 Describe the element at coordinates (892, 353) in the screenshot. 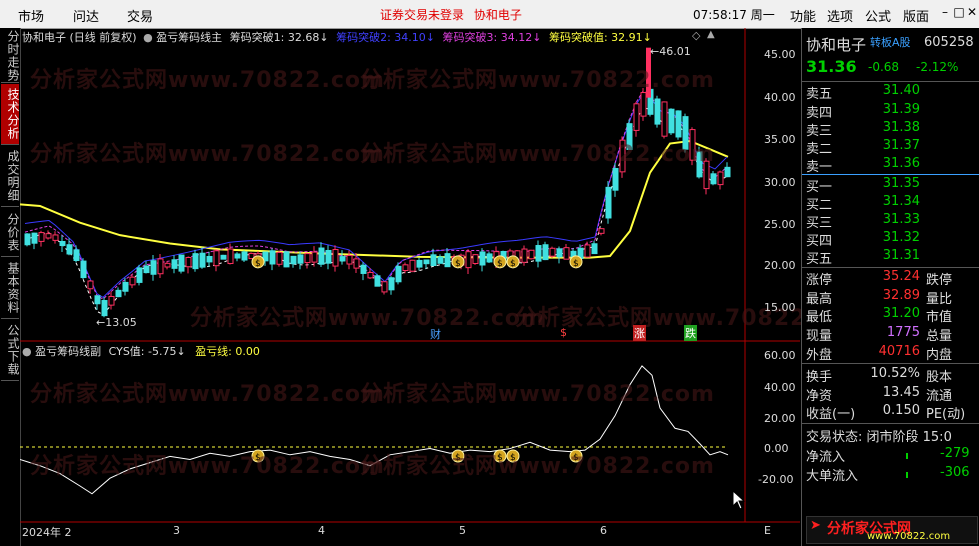

I see `stat-row: 外盘 40716 内盘` at that location.